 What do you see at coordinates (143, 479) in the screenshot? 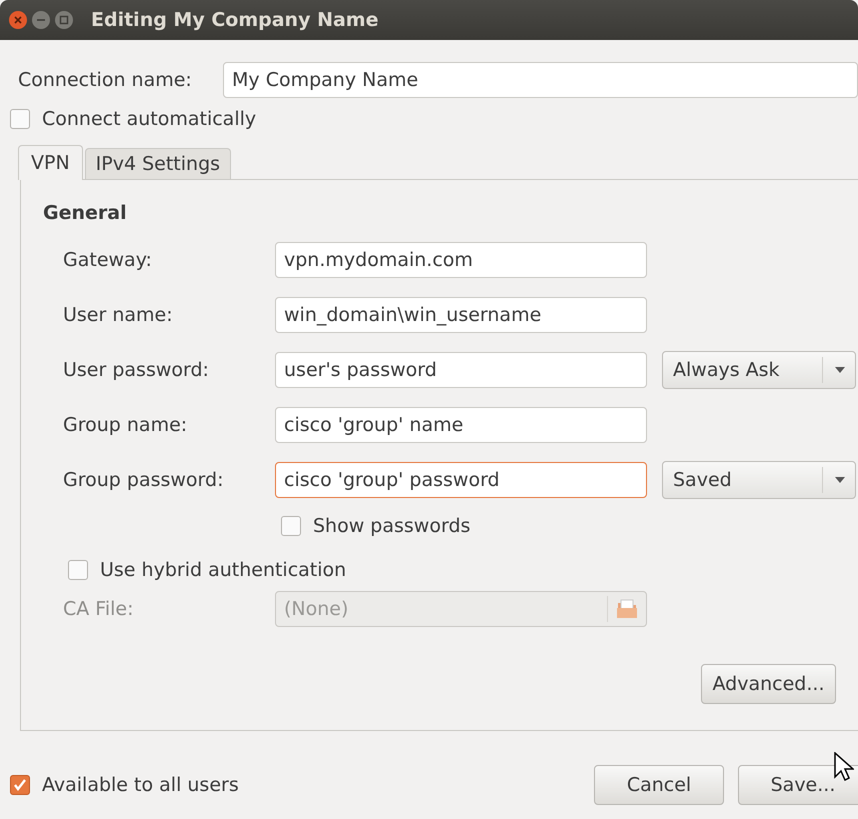
I see `field-label: Group password:` at bounding box center [143, 479].